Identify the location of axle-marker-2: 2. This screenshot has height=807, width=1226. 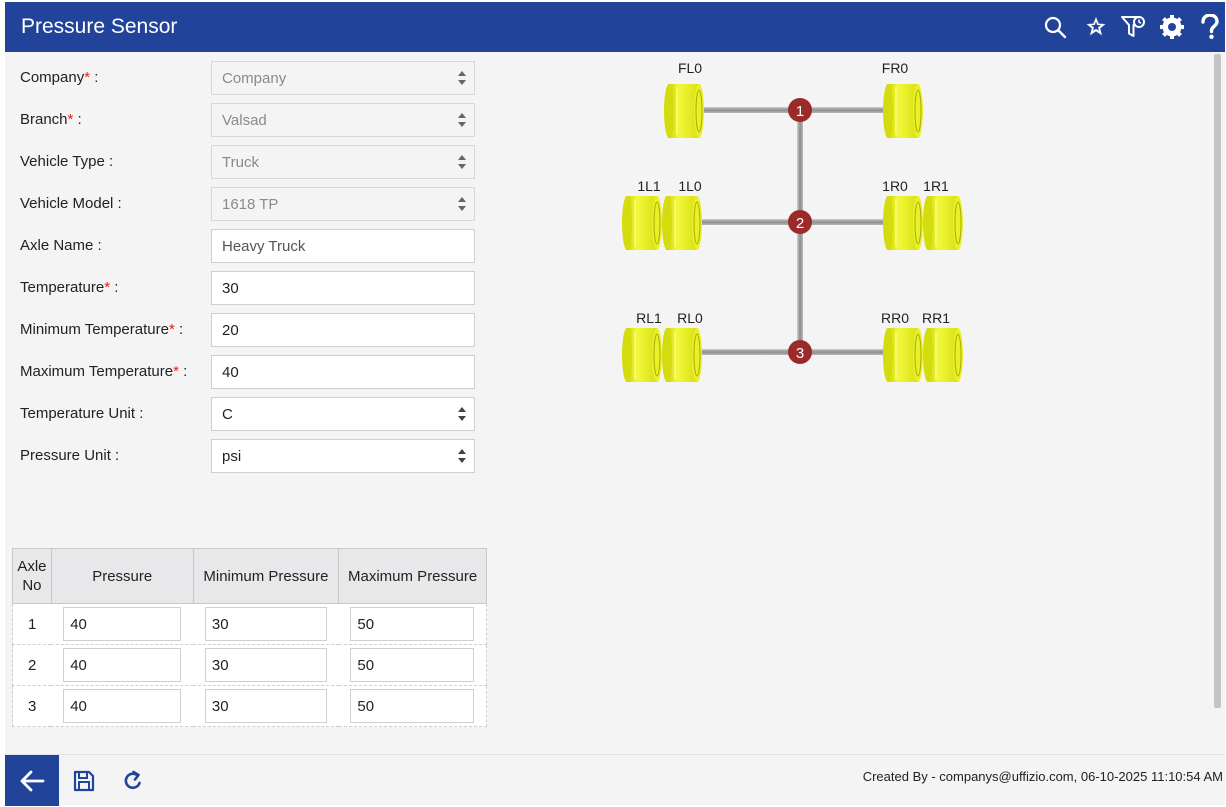
(800, 222).